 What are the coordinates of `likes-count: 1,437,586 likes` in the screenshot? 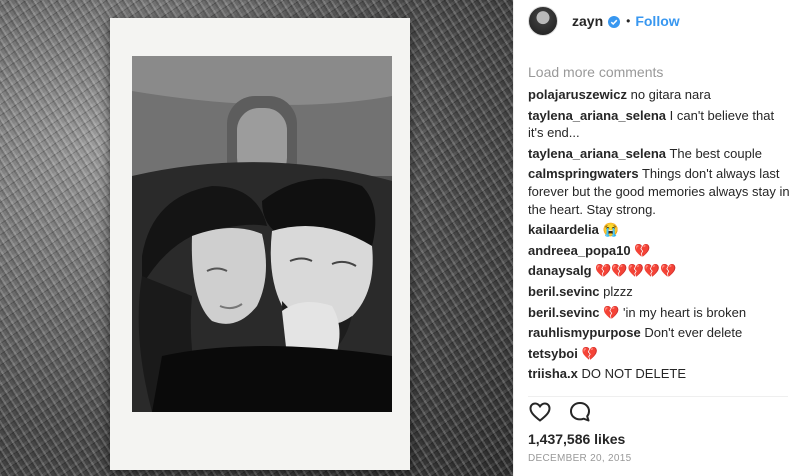 It's located at (658, 439).